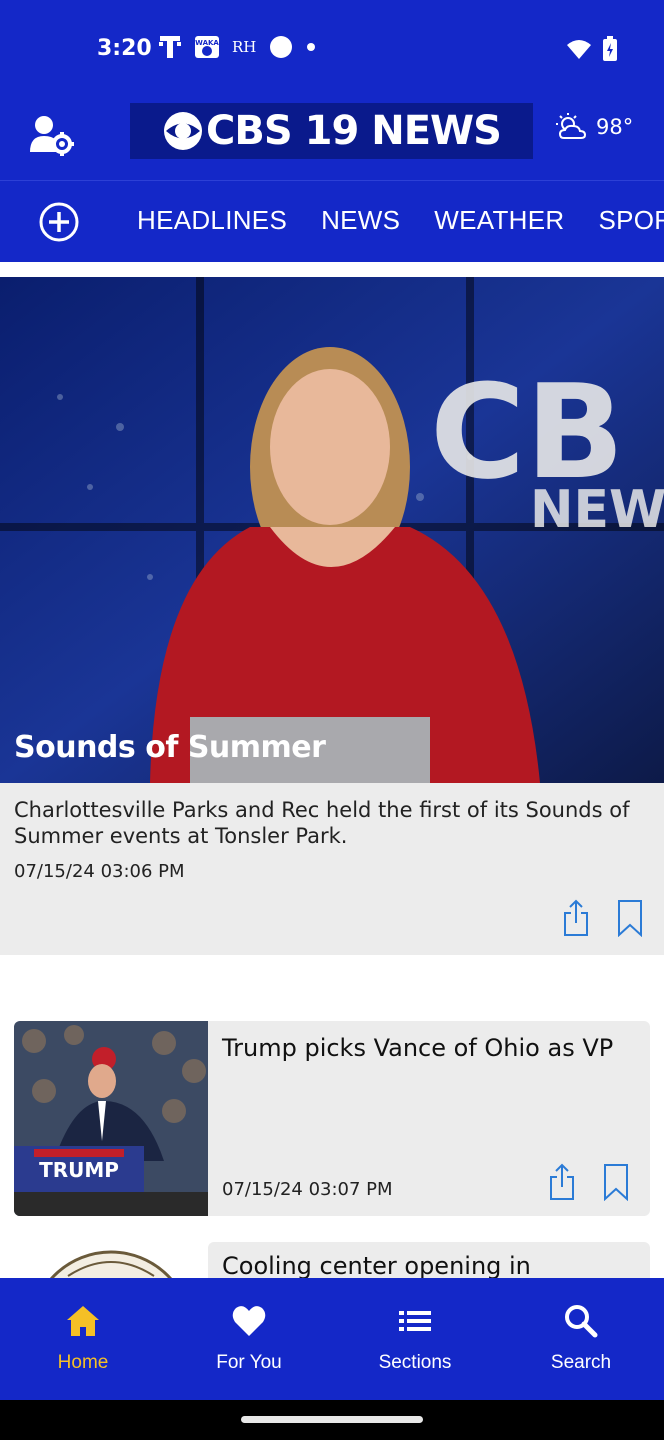  I want to click on cbs-eye-icon, so click(183, 131).